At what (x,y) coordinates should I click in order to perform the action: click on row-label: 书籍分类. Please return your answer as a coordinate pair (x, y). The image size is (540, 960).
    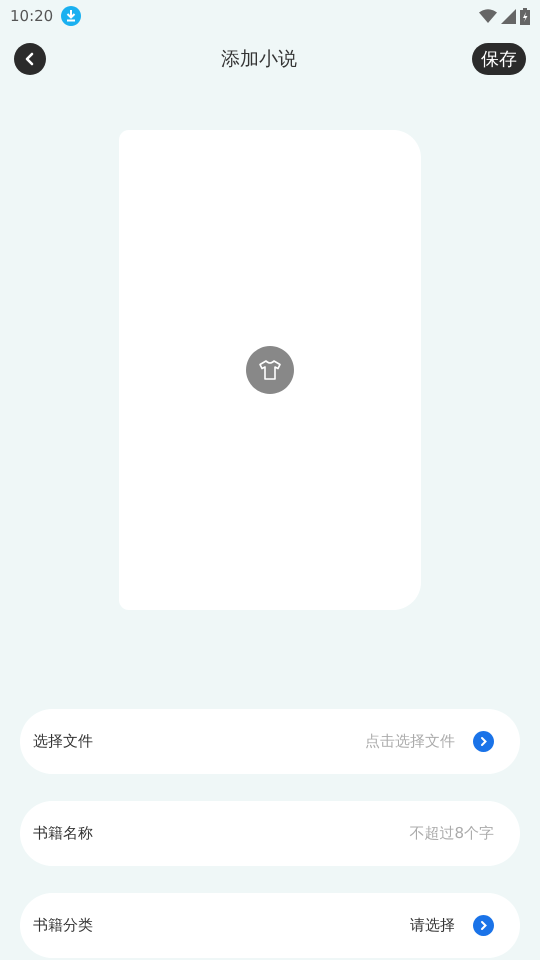
    Looking at the image, I should click on (63, 925).